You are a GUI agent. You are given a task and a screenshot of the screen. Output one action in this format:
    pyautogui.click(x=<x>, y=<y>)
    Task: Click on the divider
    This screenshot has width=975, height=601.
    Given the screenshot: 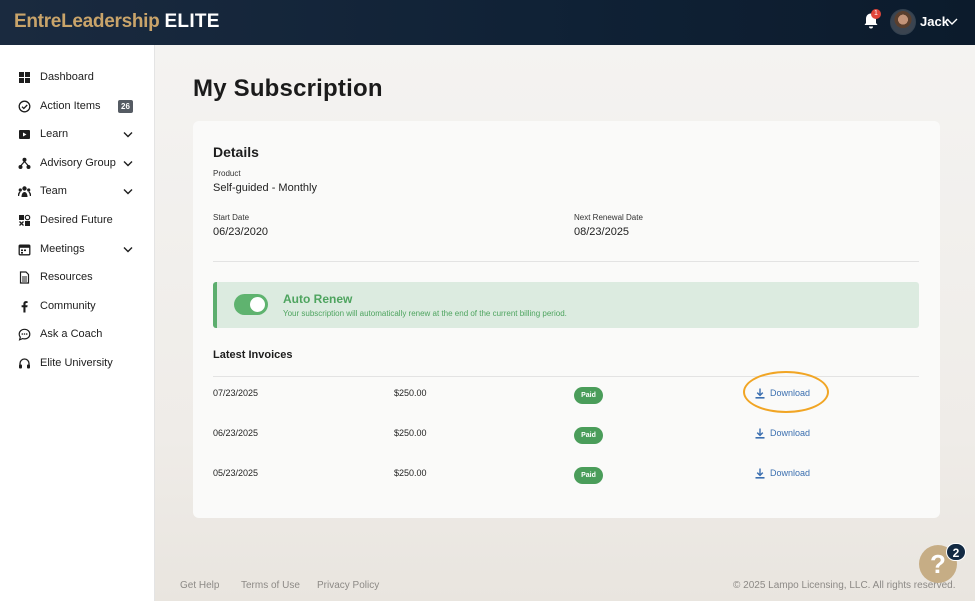 What is the action you would take?
    pyautogui.click(x=566, y=261)
    